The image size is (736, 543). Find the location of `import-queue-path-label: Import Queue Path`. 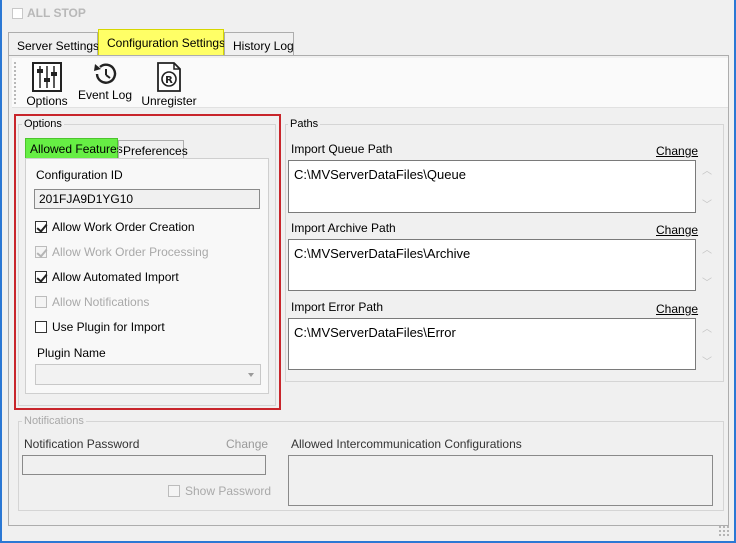

import-queue-path-label: Import Queue Path is located at coordinates (342, 149).